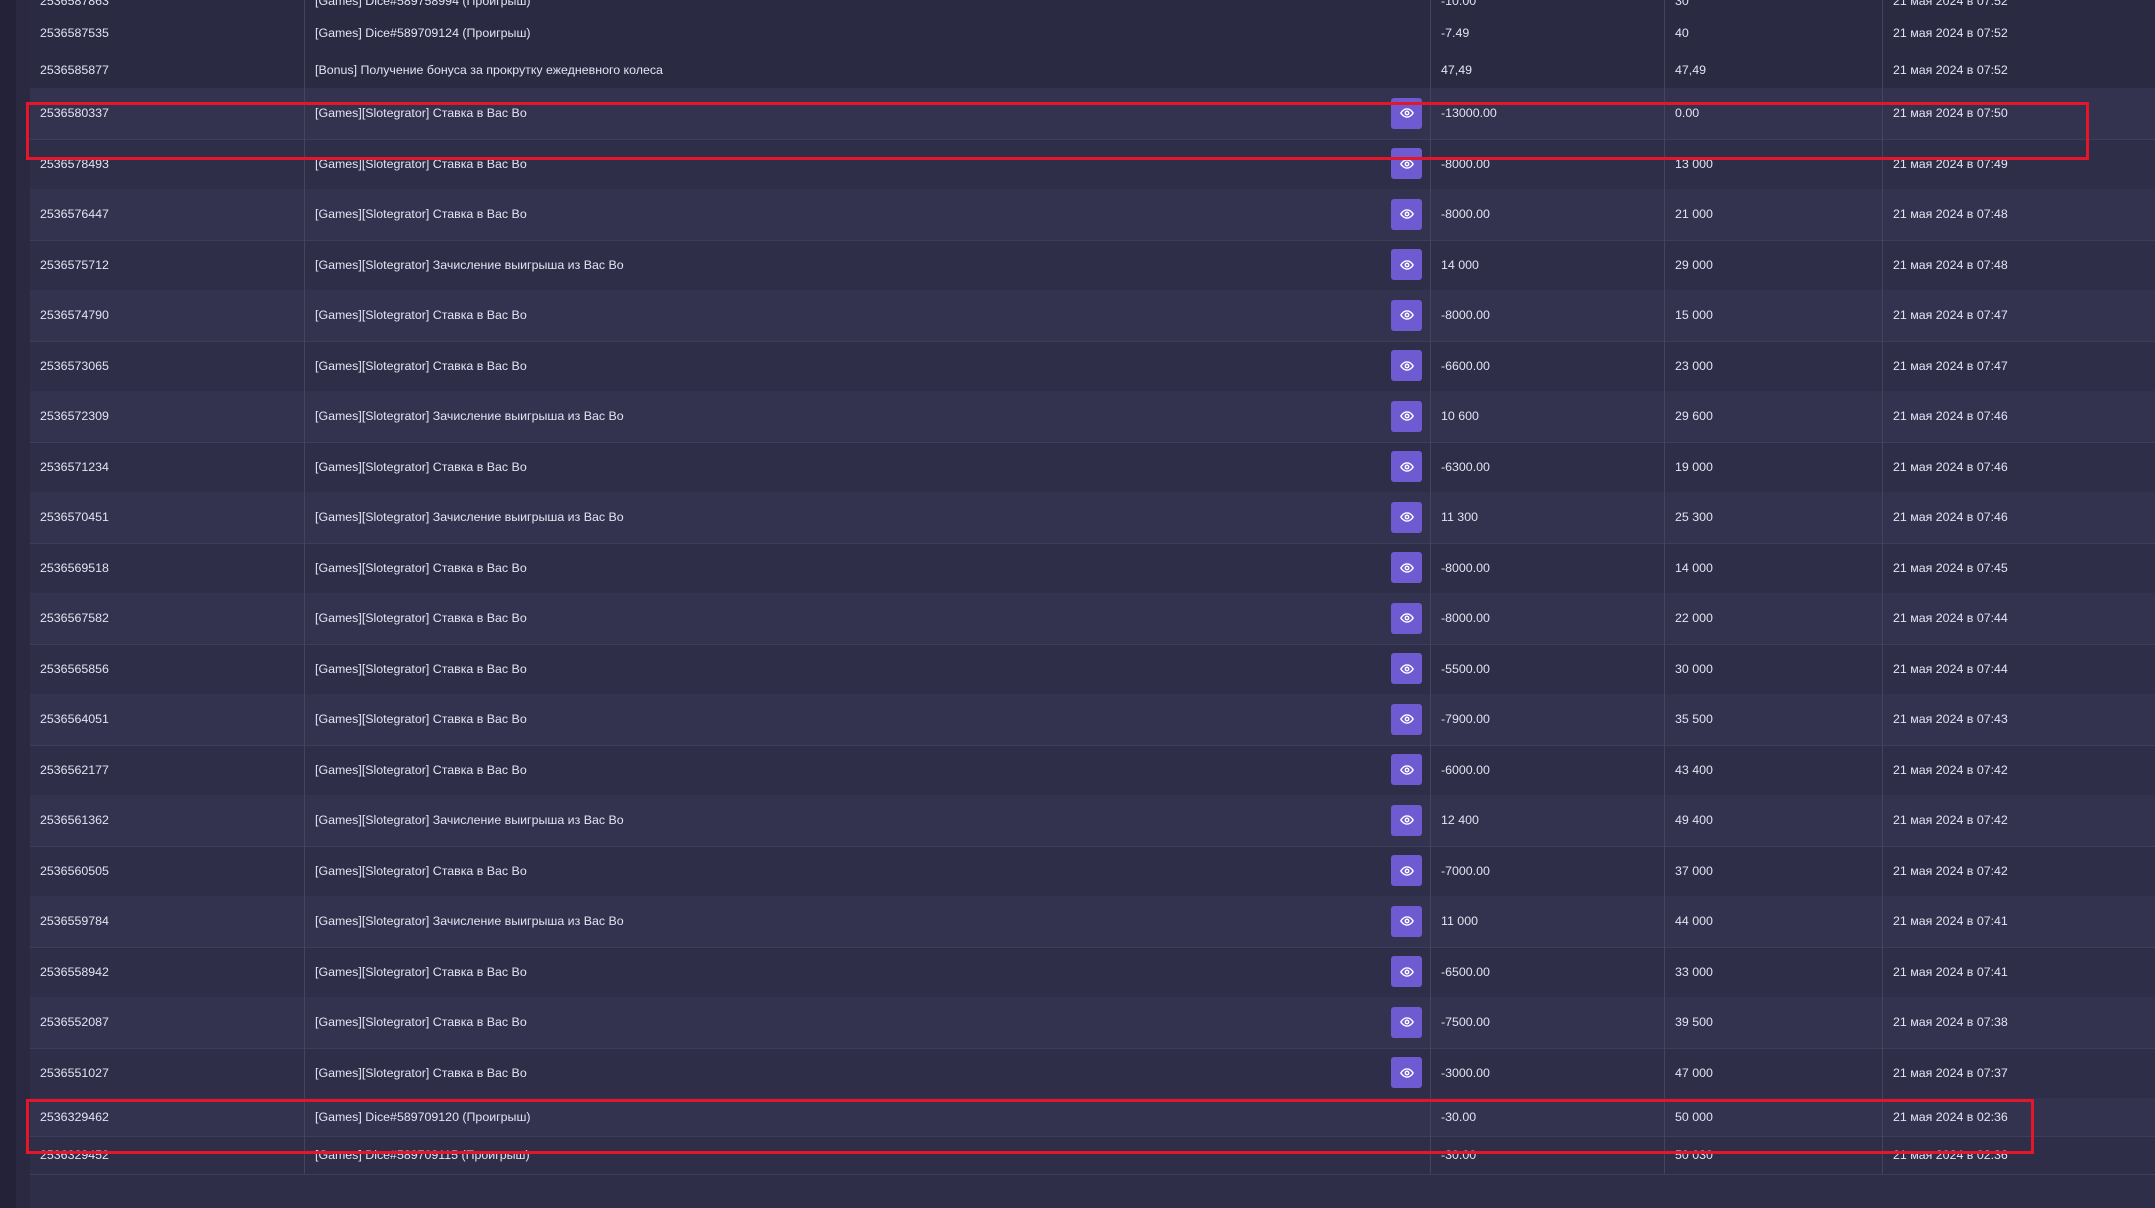 The height and width of the screenshot is (1208, 2155). I want to click on transaction-id: 2536576447, so click(167, 214).